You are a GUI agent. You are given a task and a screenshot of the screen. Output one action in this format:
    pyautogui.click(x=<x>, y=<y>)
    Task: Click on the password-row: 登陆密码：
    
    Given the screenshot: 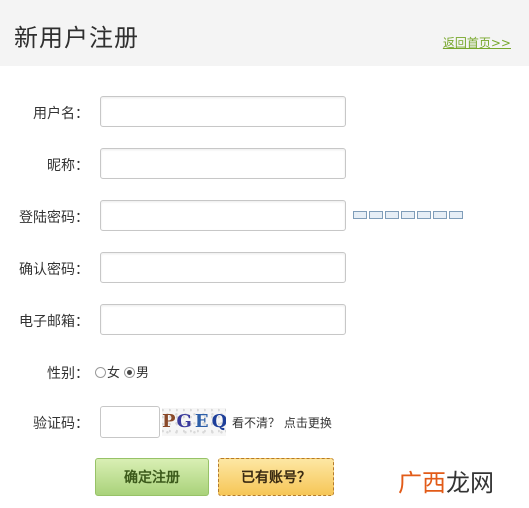 What is the action you would take?
    pyautogui.click(x=264, y=216)
    